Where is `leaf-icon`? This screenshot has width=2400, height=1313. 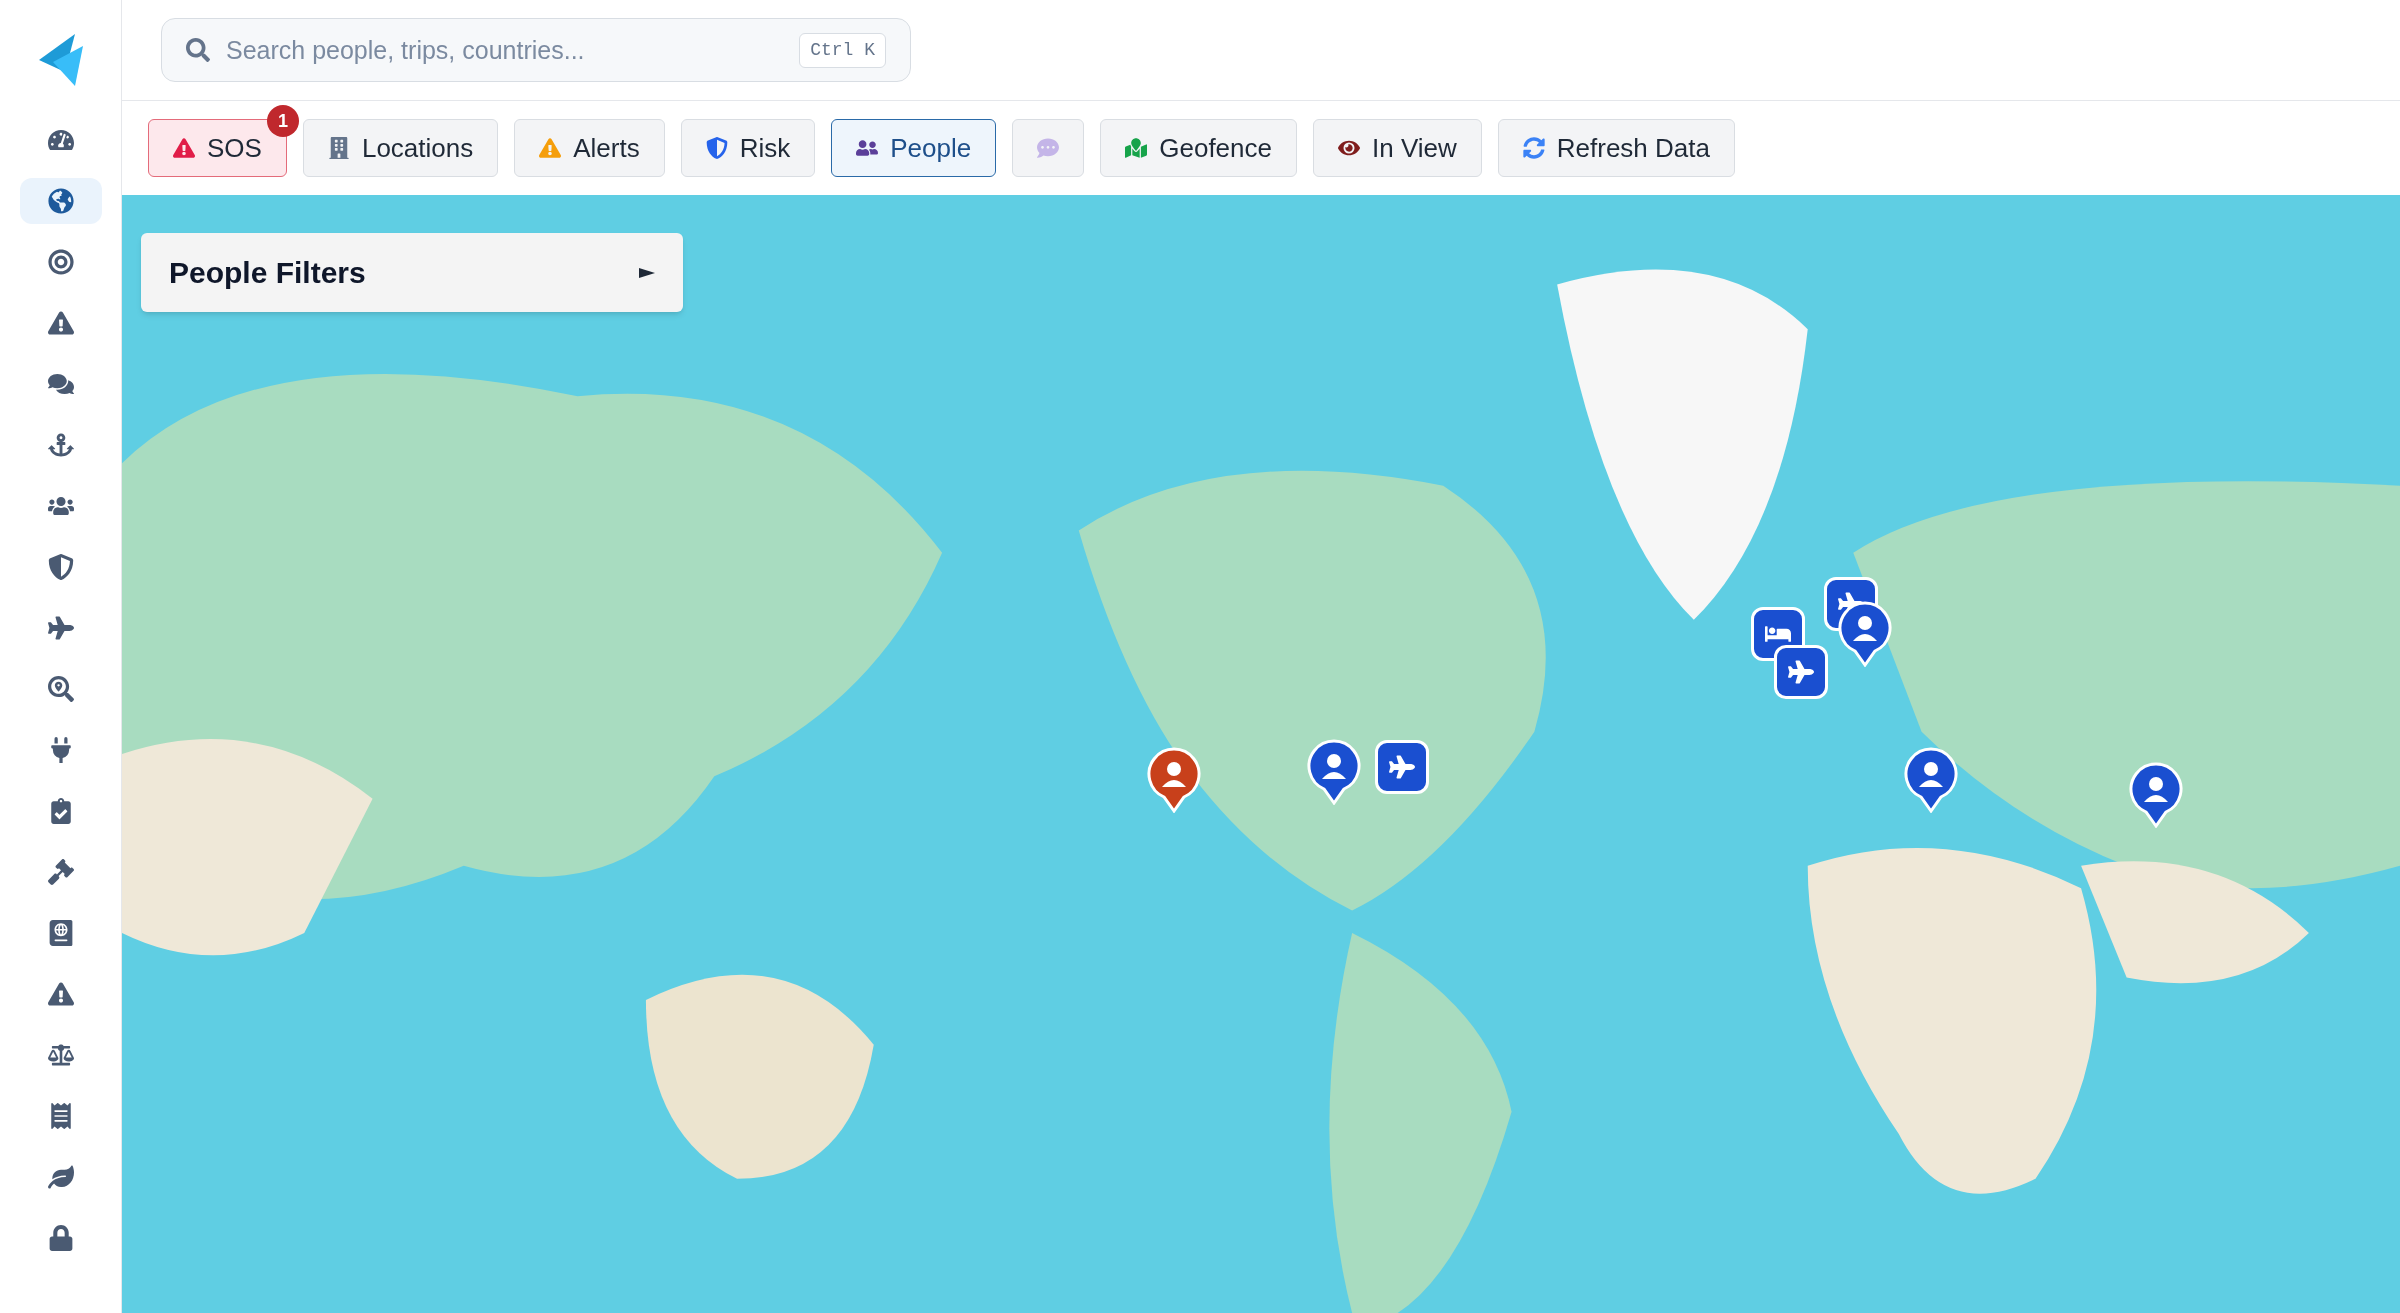 leaf-icon is located at coordinates (60, 1177).